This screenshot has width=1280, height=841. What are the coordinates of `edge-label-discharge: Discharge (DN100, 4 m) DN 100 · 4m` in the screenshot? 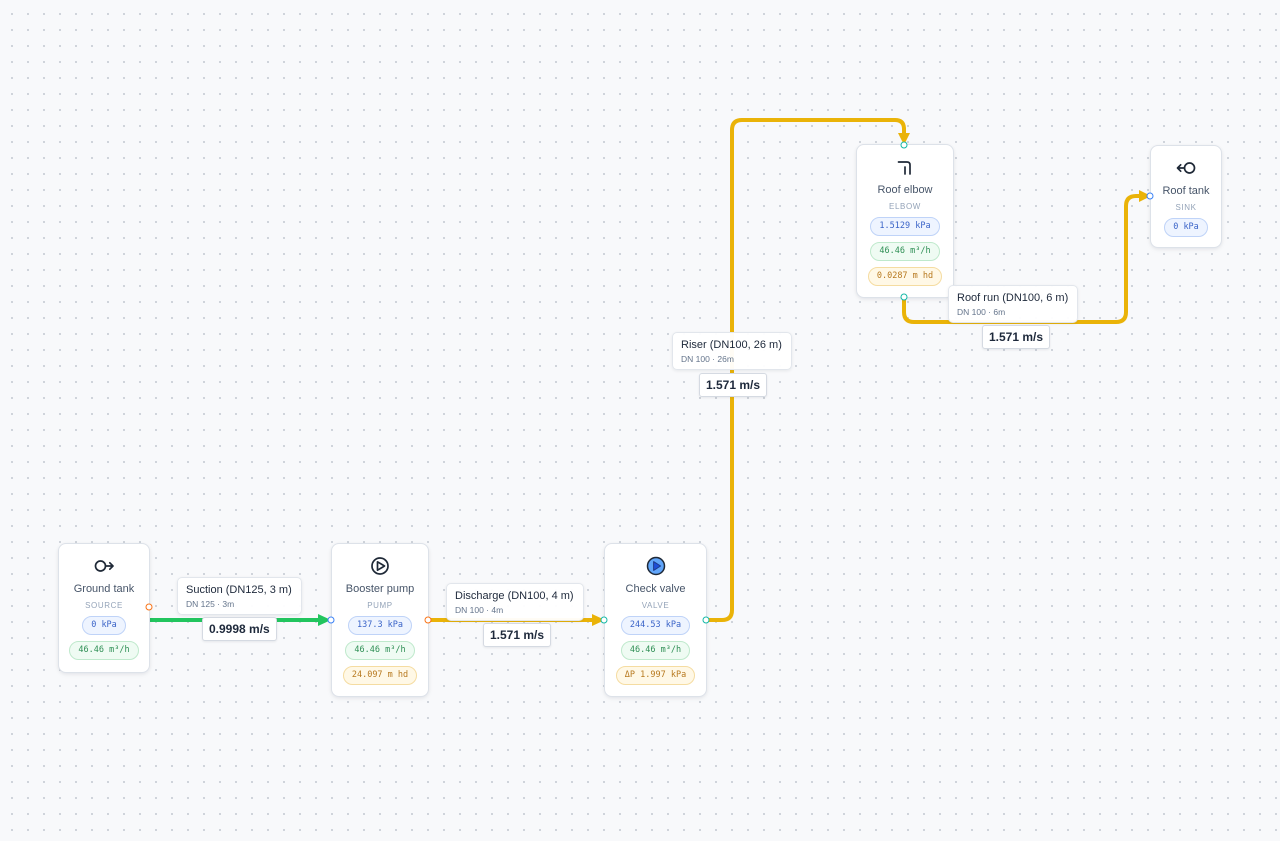 It's located at (515, 602).